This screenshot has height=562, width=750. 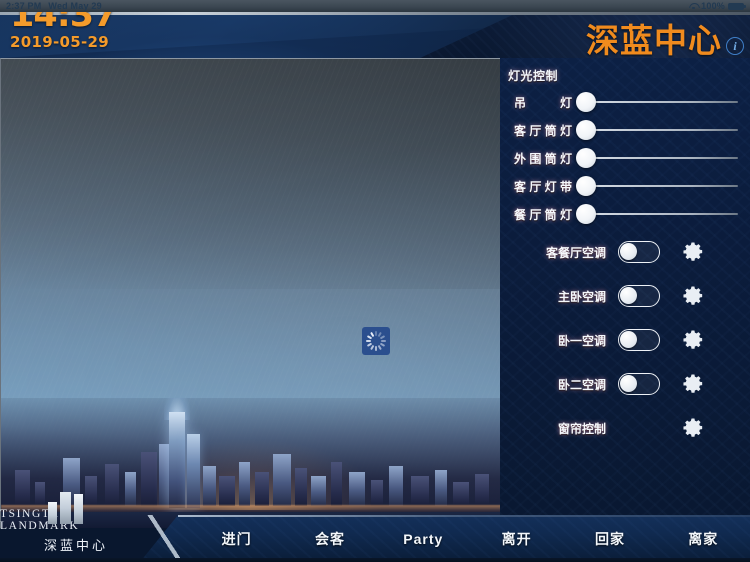 What do you see at coordinates (654, 39) in the screenshot?
I see `page-title: 深蓝中心` at bounding box center [654, 39].